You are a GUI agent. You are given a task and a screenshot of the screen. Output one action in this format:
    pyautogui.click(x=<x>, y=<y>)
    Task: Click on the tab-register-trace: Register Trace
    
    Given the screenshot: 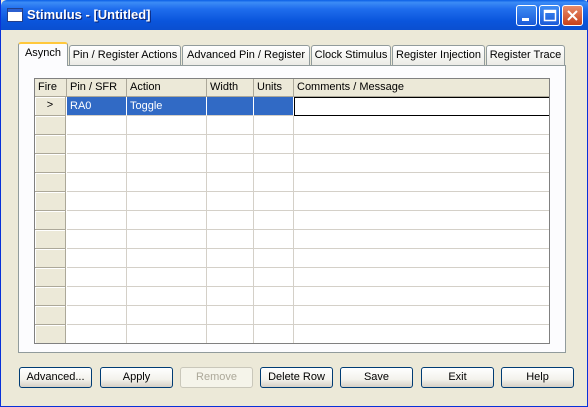 What is the action you would take?
    pyautogui.click(x=525, y=55)
    